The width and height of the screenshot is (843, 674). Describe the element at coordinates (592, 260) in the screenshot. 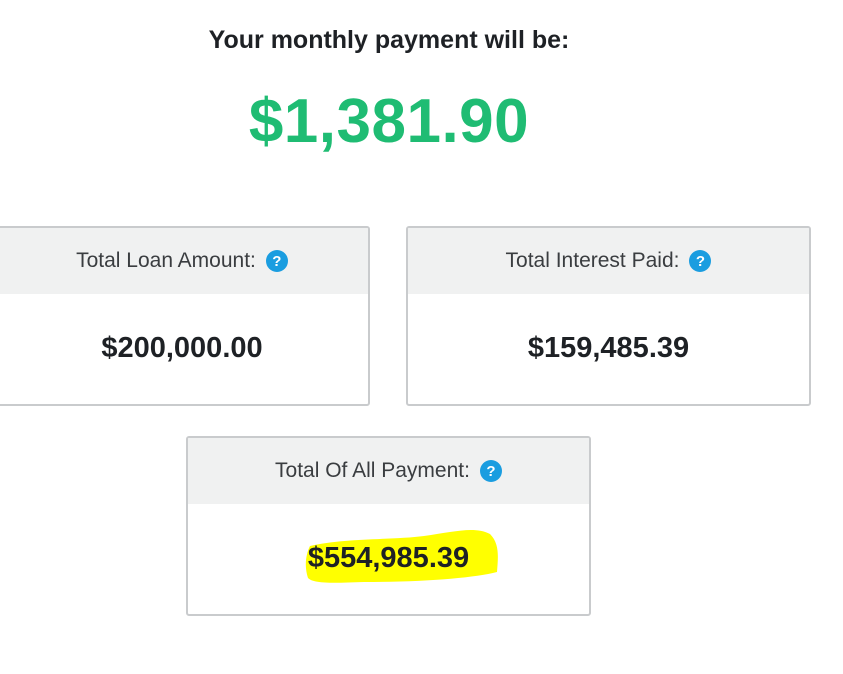

I see `total-interest-paid-label: Total Interest Paid:` at that location.